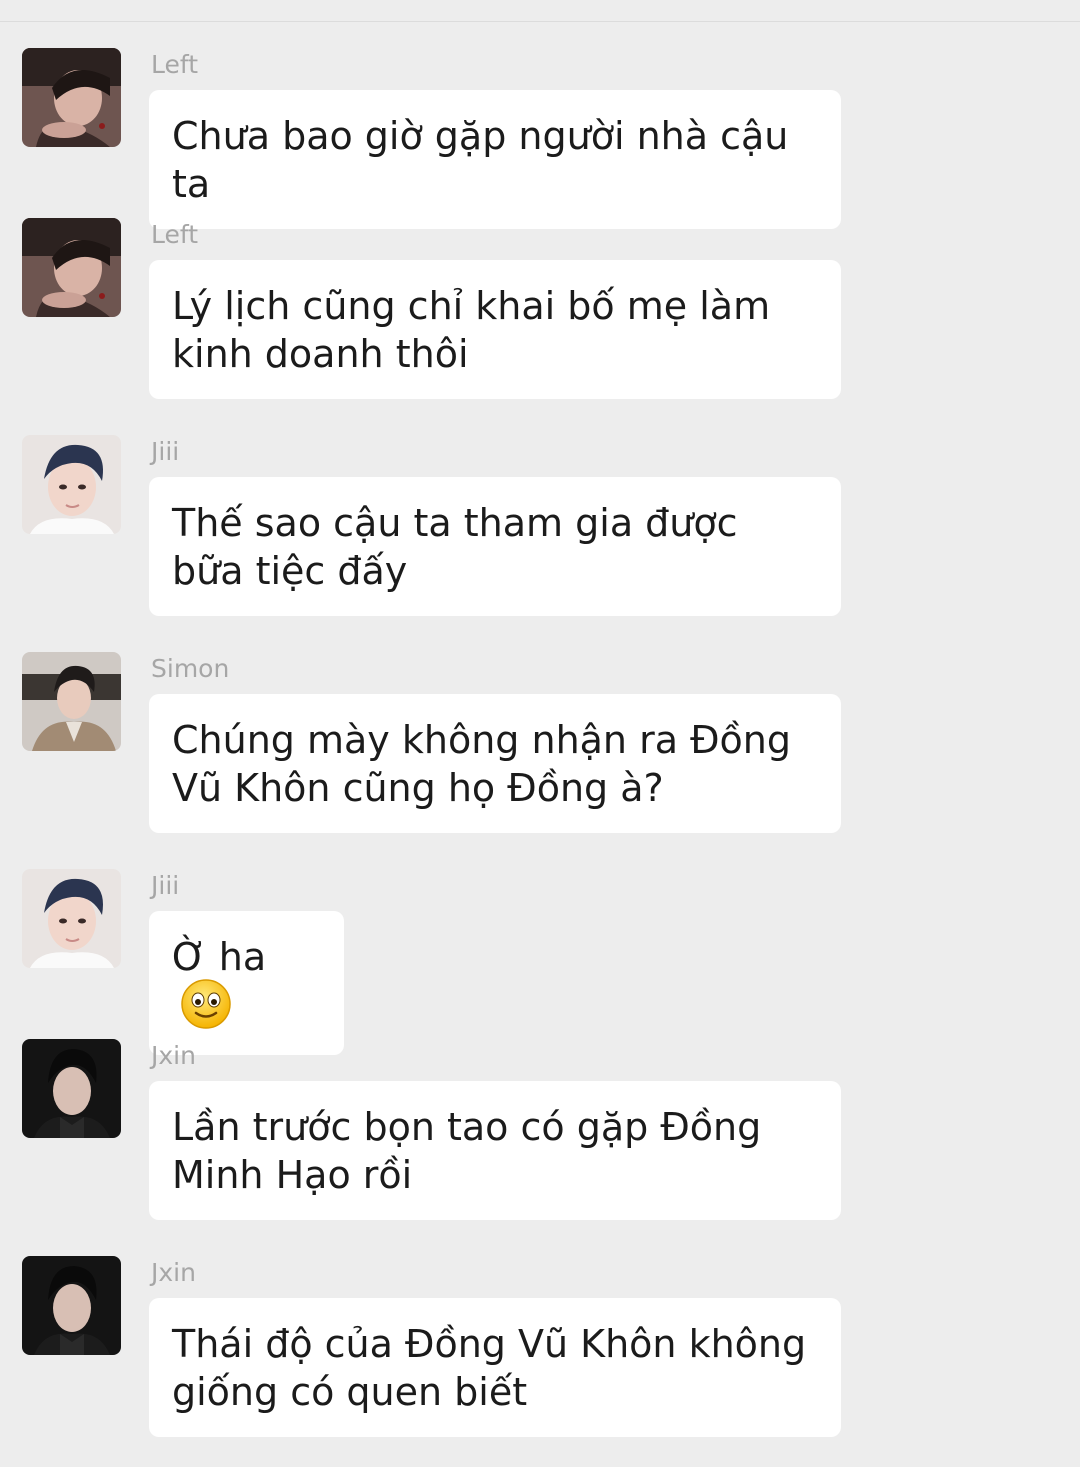 Image resolution: width=1080 pixels, height=1467 pixels. What do you see at coordinates (206, 1004) in the screenshot?
I see `smile-emoji-icon` at bounding box center [206, 1004].